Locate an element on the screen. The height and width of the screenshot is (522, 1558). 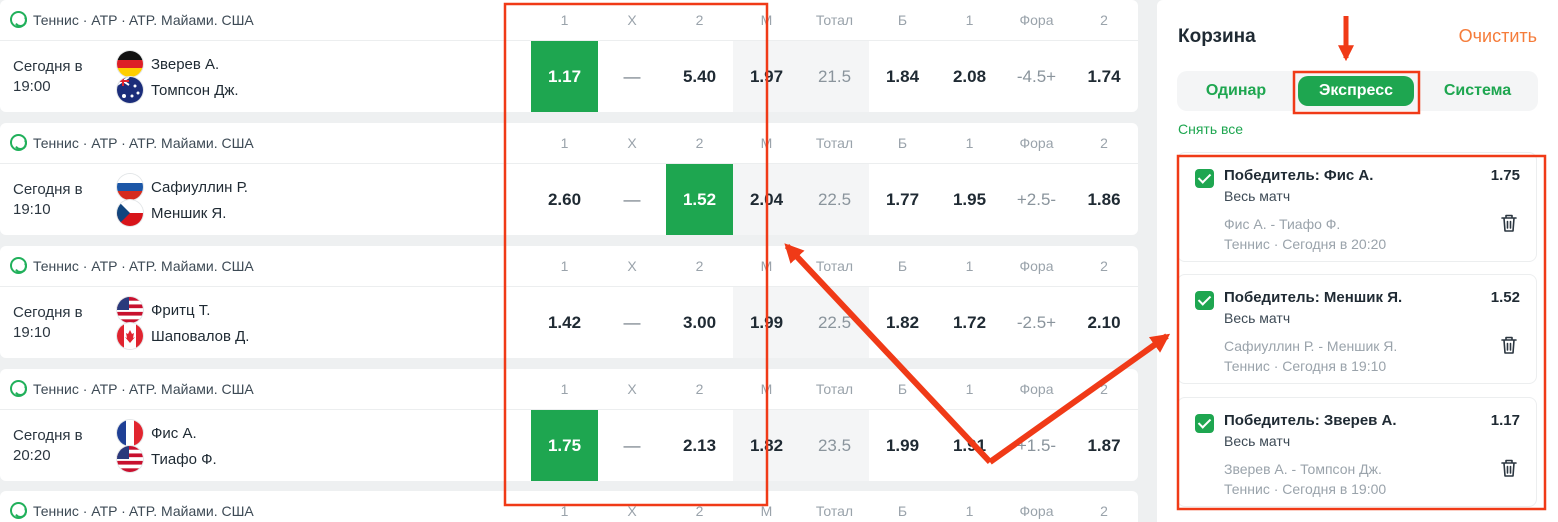
team-2: Меншик Я. is located at coordinates (171, 213).